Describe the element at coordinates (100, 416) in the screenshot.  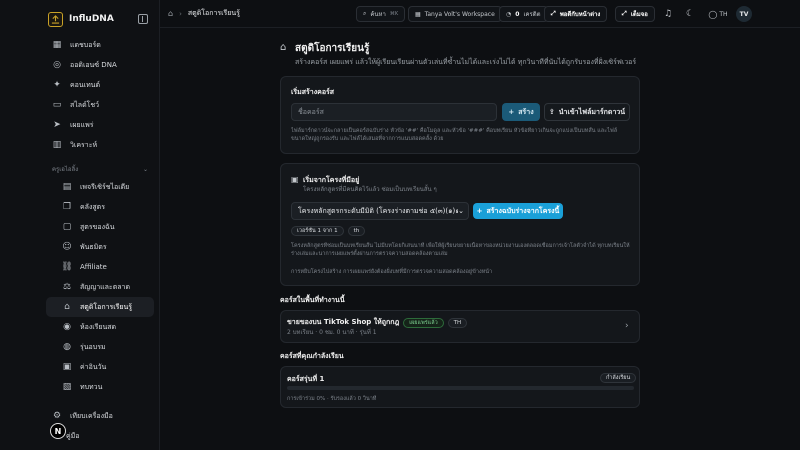
I see `sidebar-item-tools: ⚙ เทียบเครื่องมือ` at that location.